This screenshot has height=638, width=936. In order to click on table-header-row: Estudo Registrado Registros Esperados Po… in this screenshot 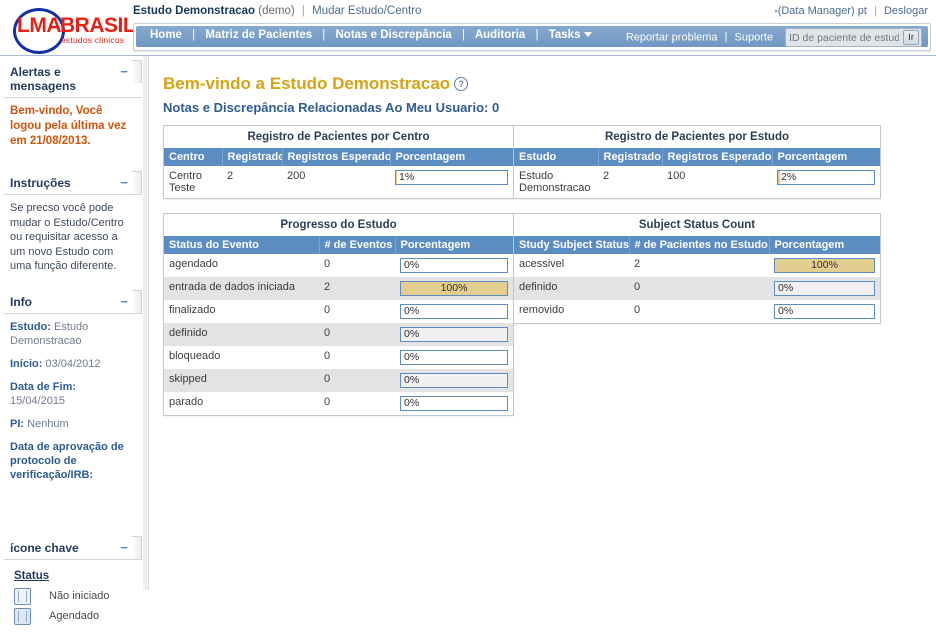, I will do `click(697, 157)`.